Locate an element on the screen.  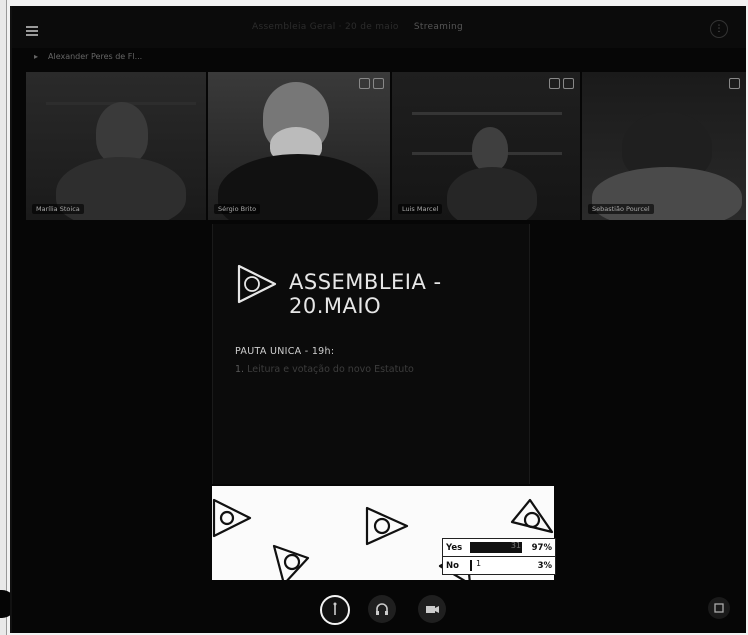
poll-no-bar: 1 is located at coordinates (497, 565).